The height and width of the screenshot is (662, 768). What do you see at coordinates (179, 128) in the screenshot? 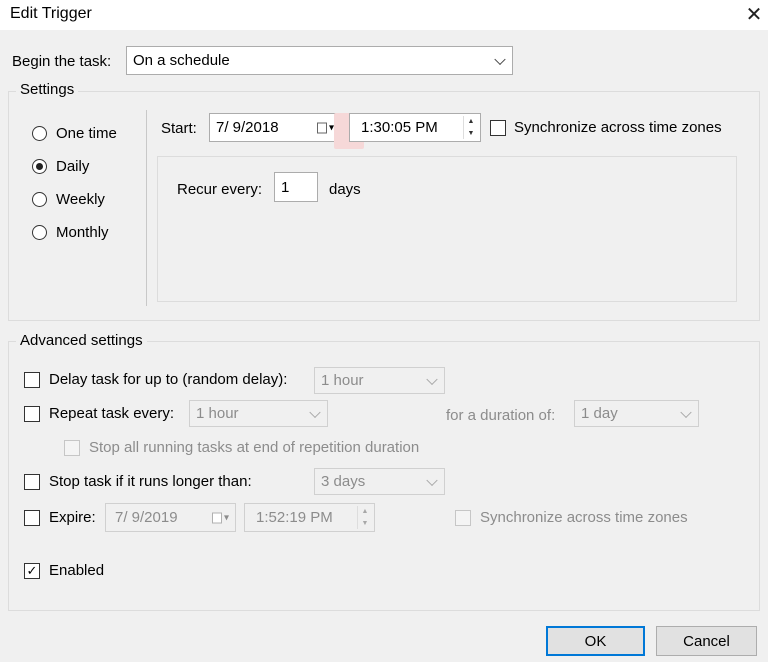
I see `start-label: Start:` at bounding box center [179, 128].